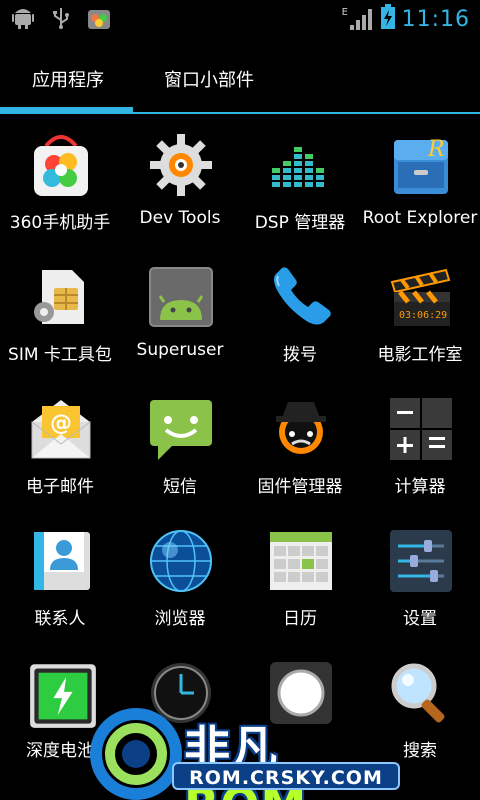 The width and height of the screenshot is (480, 800). What do you see at coordinates (60, 223) in the screenshot?
I see `app-label: 360手机助手` at bounding box center [60, 223].